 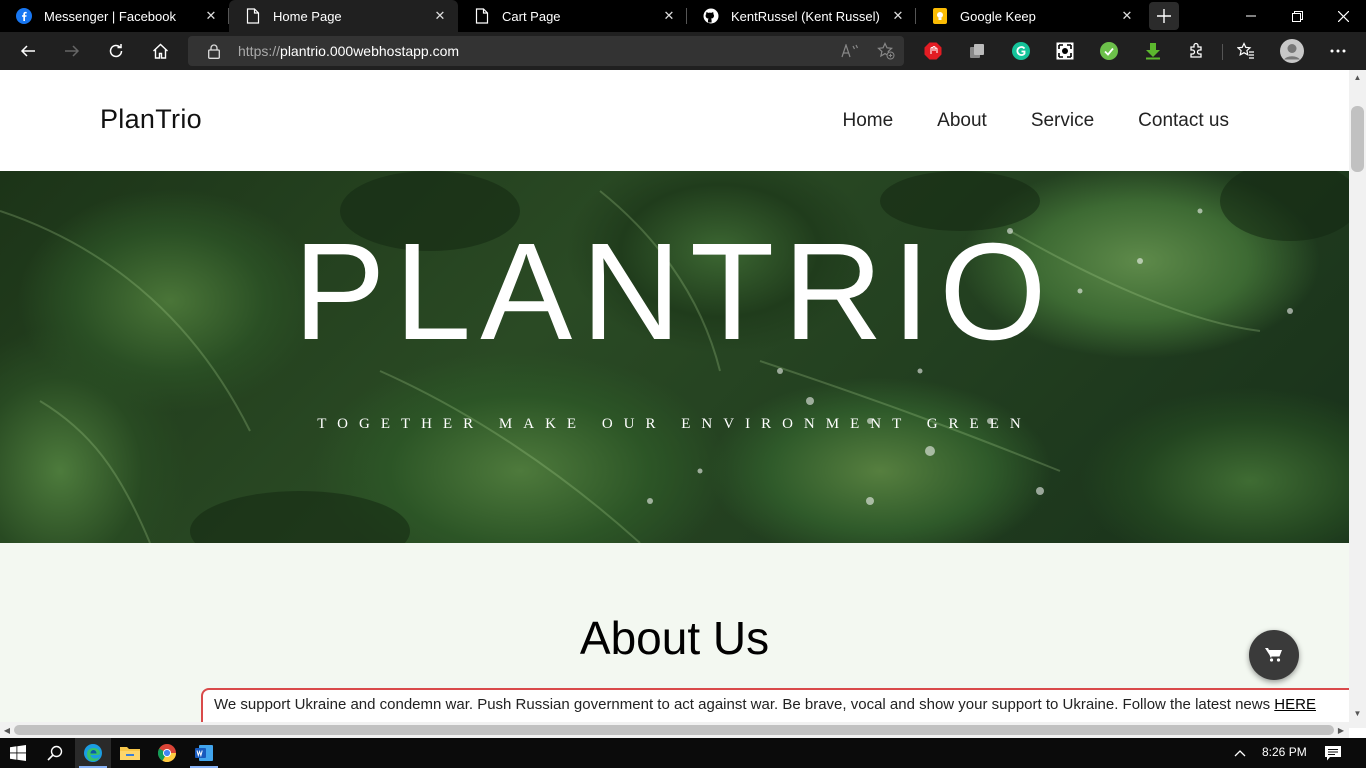 I want to click on github-icon, so click(x=711, y=16).